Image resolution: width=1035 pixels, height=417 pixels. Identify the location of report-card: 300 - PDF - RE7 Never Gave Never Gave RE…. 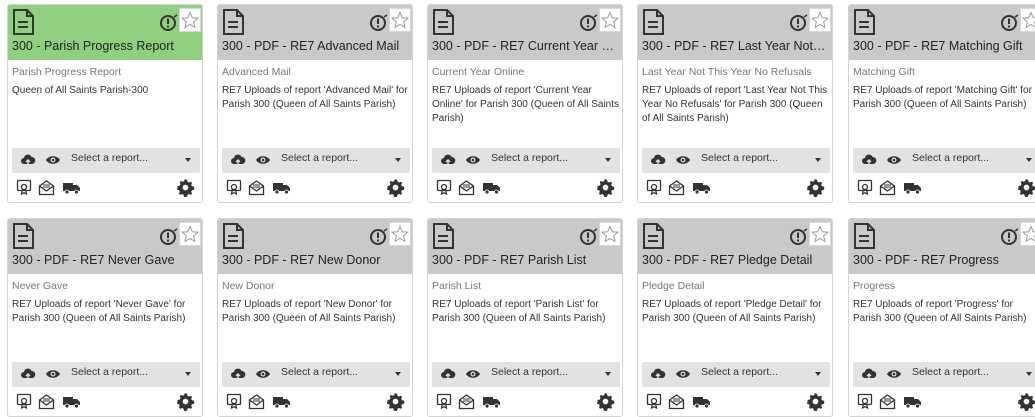
(105, 317).